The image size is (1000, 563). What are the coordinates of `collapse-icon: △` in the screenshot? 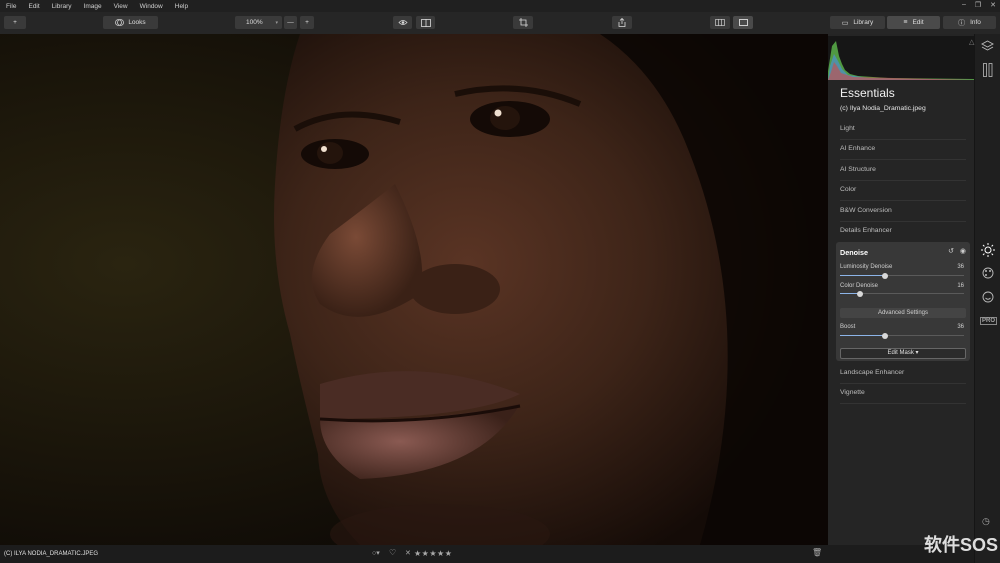 It's located at (971, 42).